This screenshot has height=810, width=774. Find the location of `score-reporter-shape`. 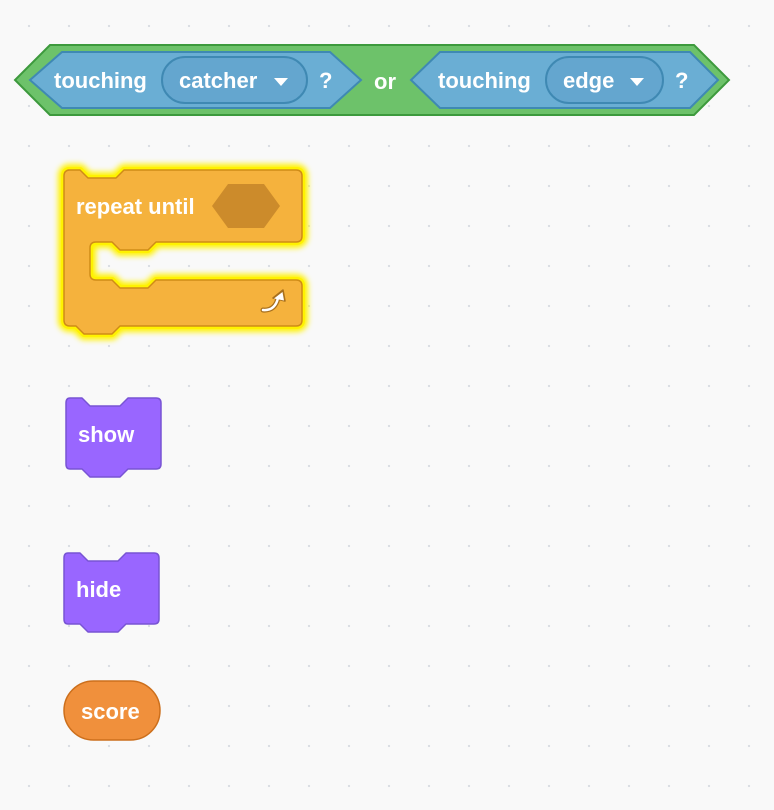

score-reporter-shape is located at coordinates (112, 710).